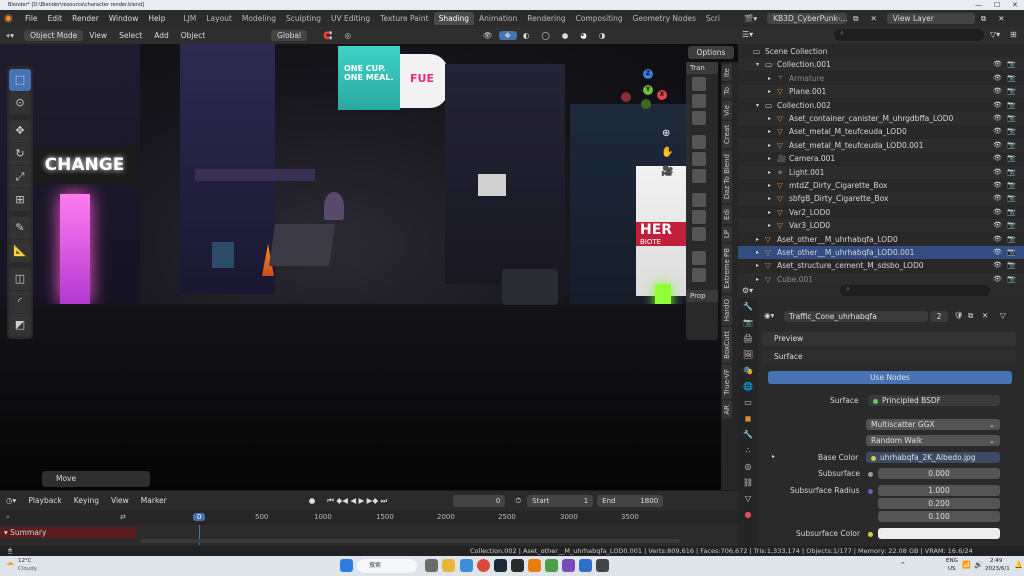 This screenshot has width=1024, height=576. Describe the element at coordinates (20, 251) in the screenshot. I see `measure-tool-icon: 📐` at that location.